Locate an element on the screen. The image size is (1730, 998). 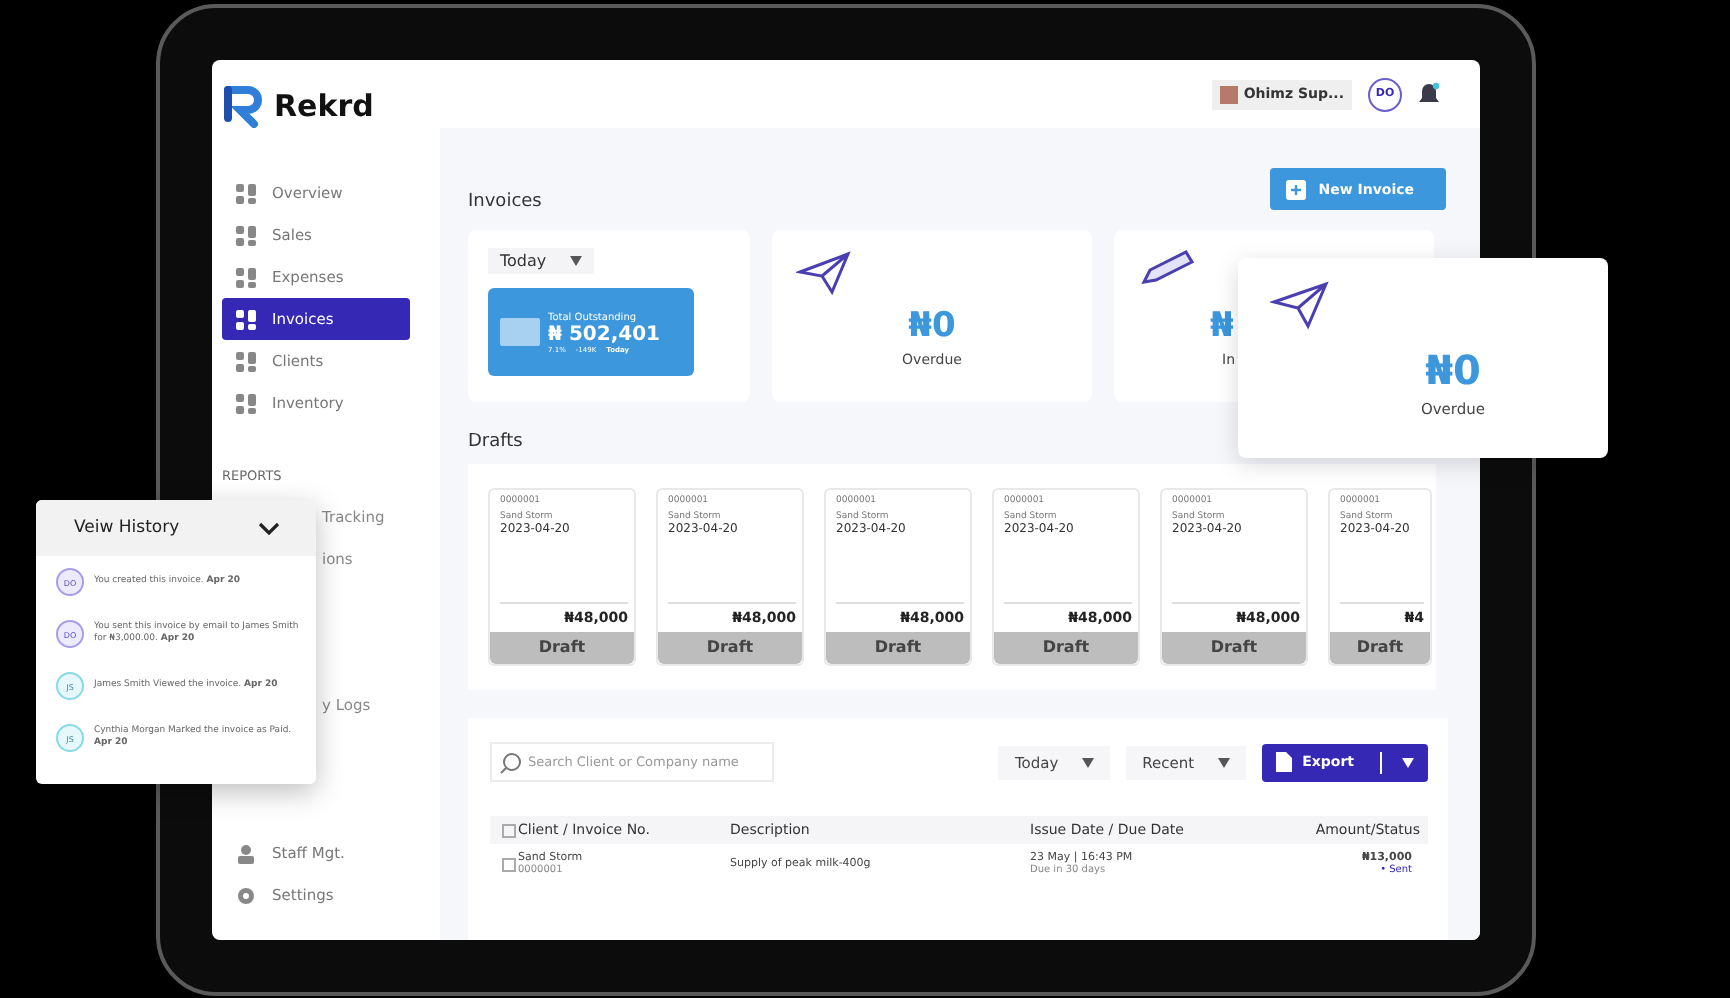
company-logo-icon is located at coordinates (1228, 94).